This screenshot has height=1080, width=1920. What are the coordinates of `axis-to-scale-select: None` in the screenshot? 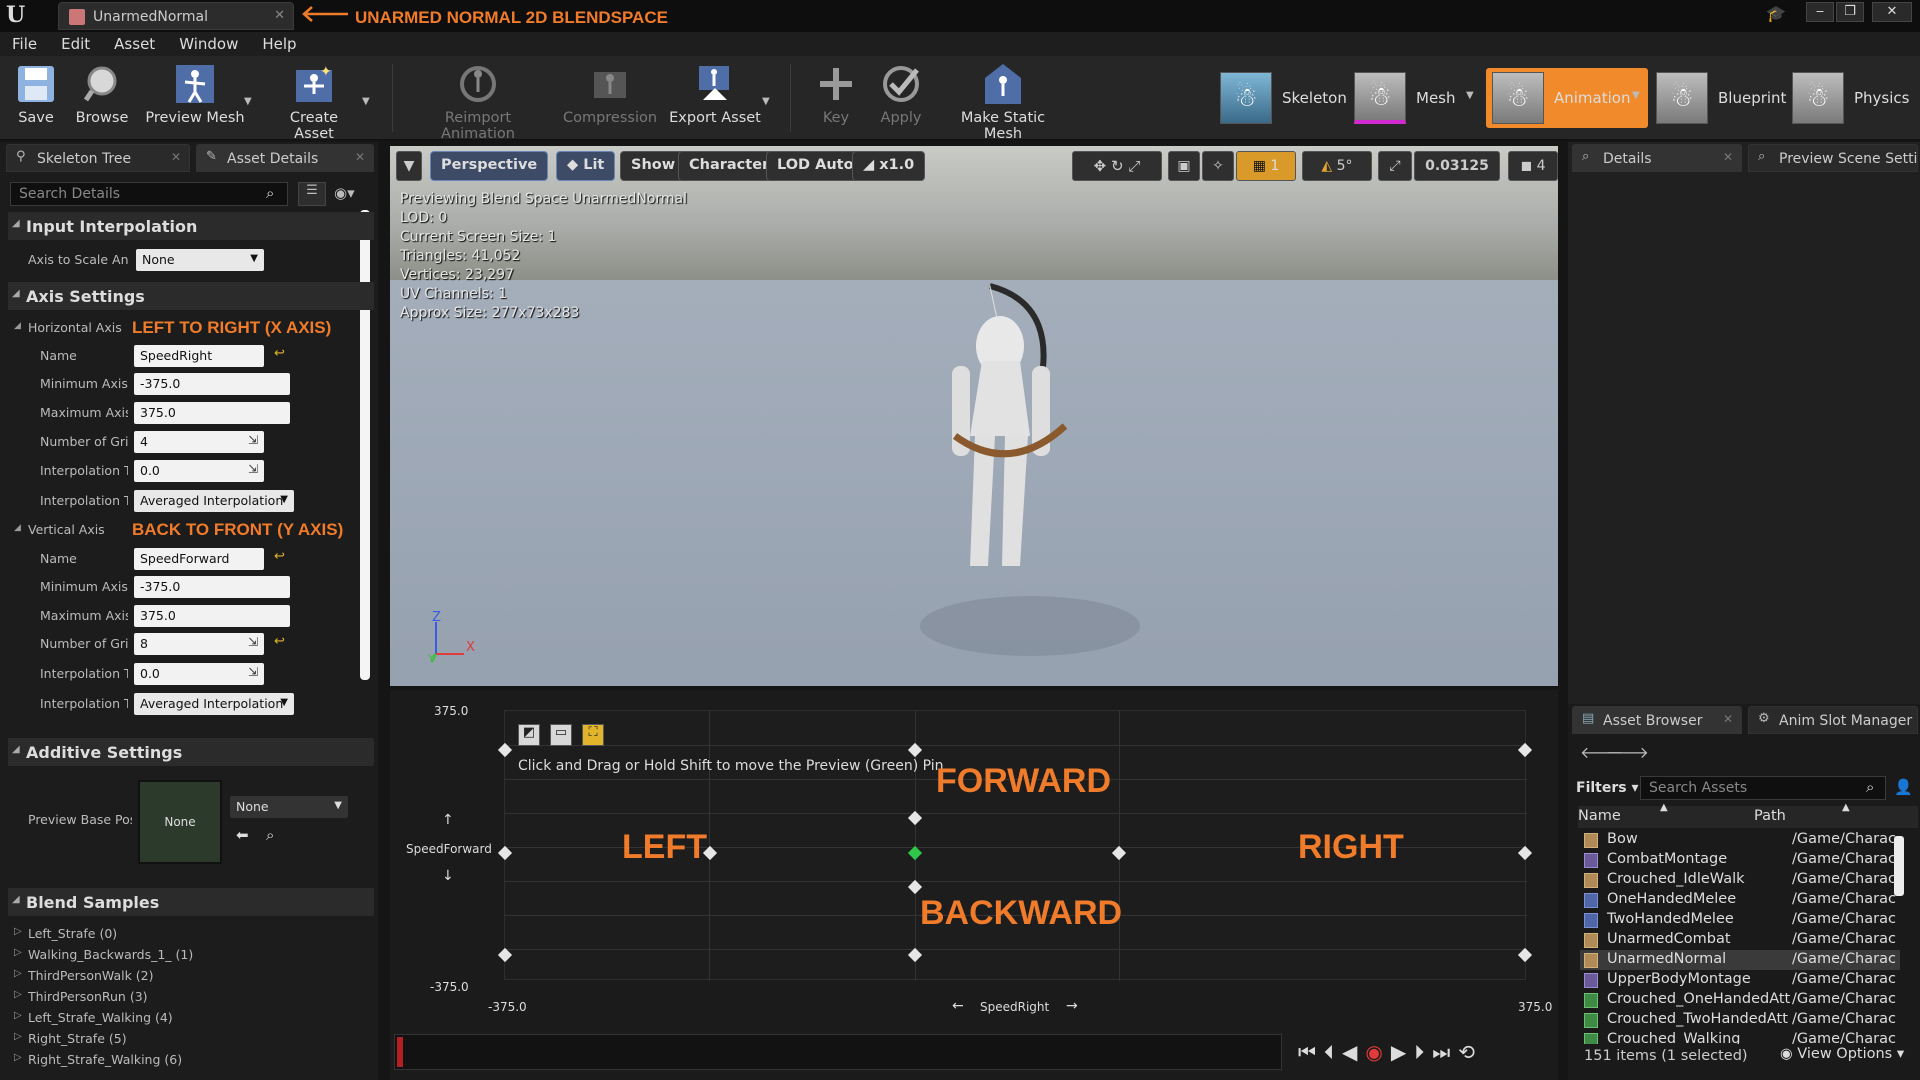 It's located at (200, 260).